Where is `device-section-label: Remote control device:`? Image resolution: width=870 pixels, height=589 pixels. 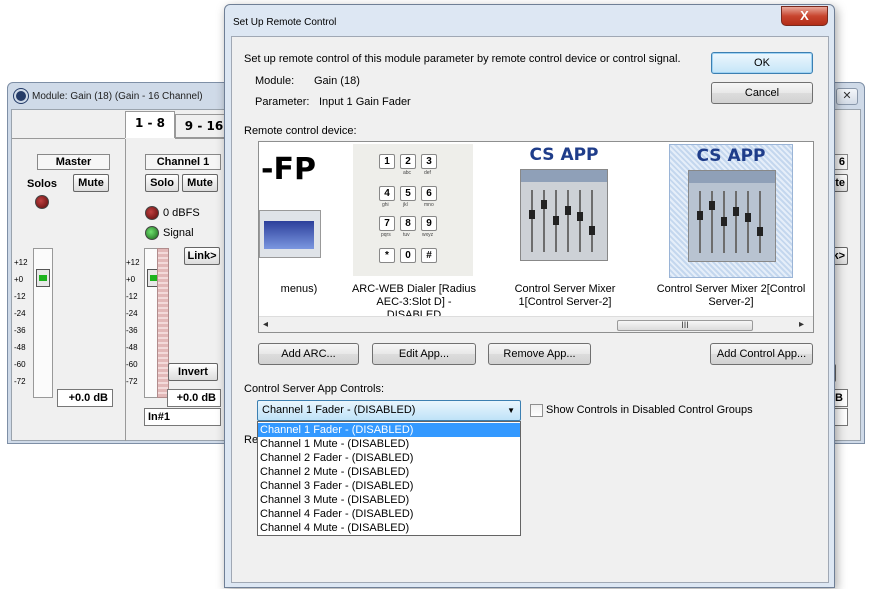 device-section-label: Remote control device: is located at coordinates (300, 131).